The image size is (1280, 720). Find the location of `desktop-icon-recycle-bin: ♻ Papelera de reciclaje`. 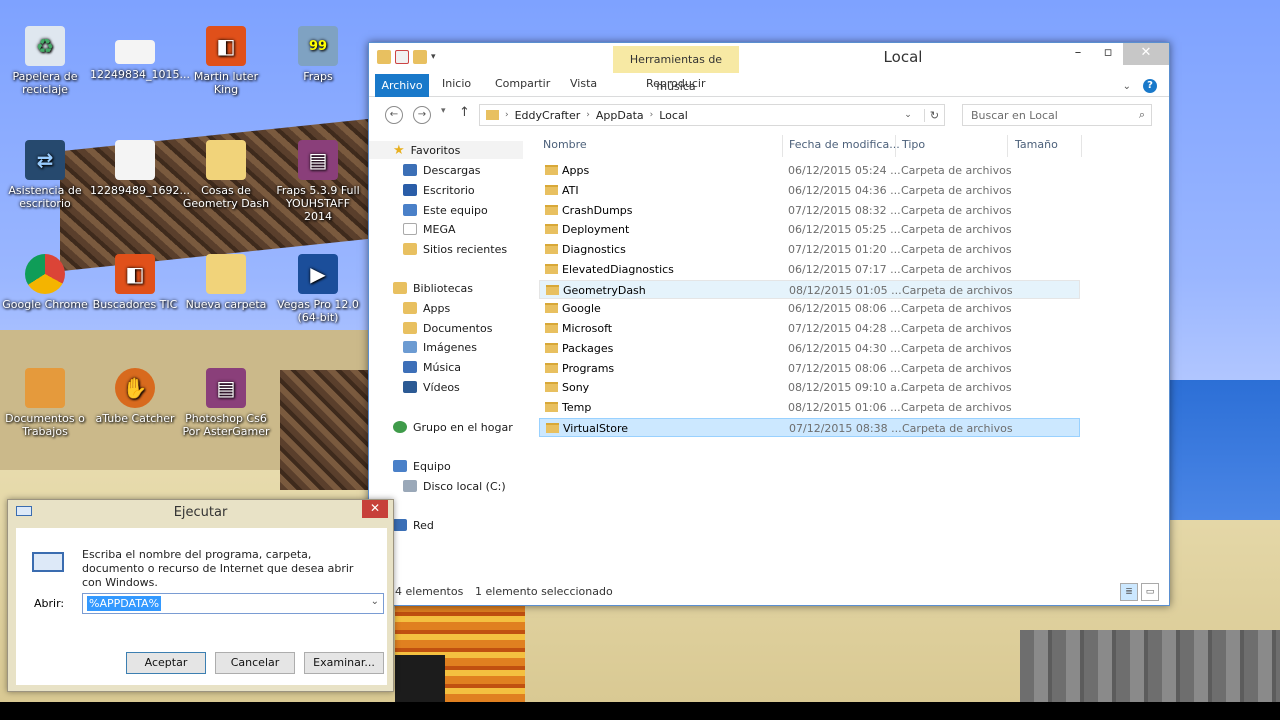

desktop-icon-recycle-bin: ♻ Papelera de reciclaje is located at coordinates (45, 61).